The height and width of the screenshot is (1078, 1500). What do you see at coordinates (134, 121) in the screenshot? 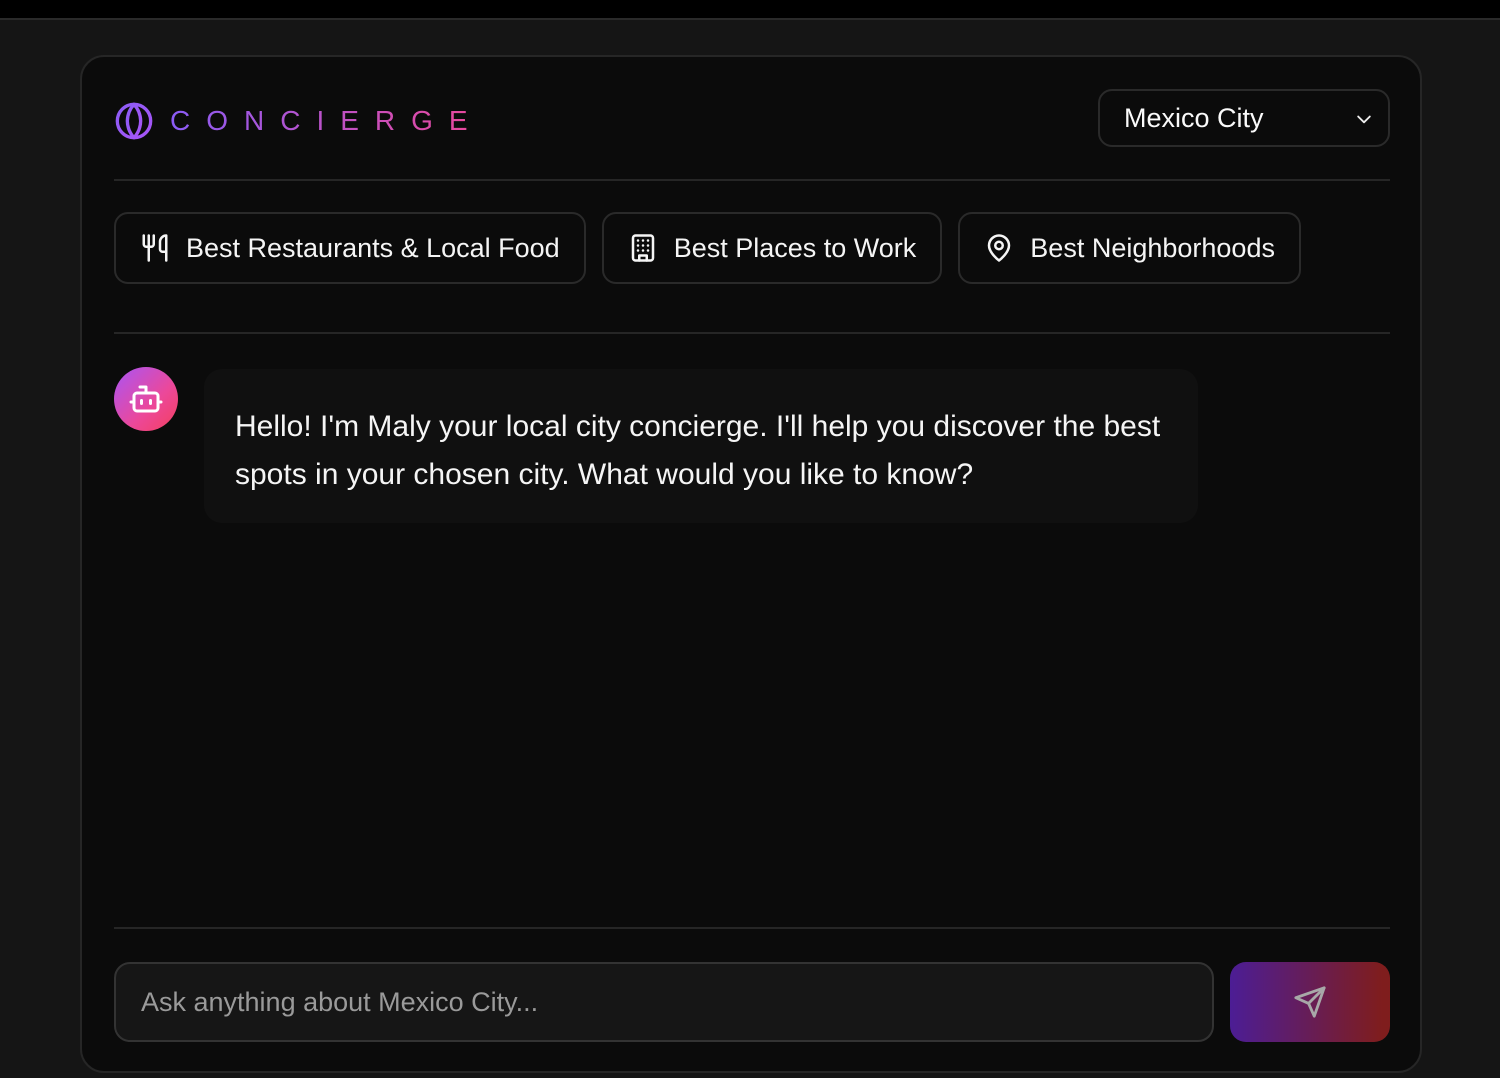
I see `globe-icon` at bounding box center [134, 121].